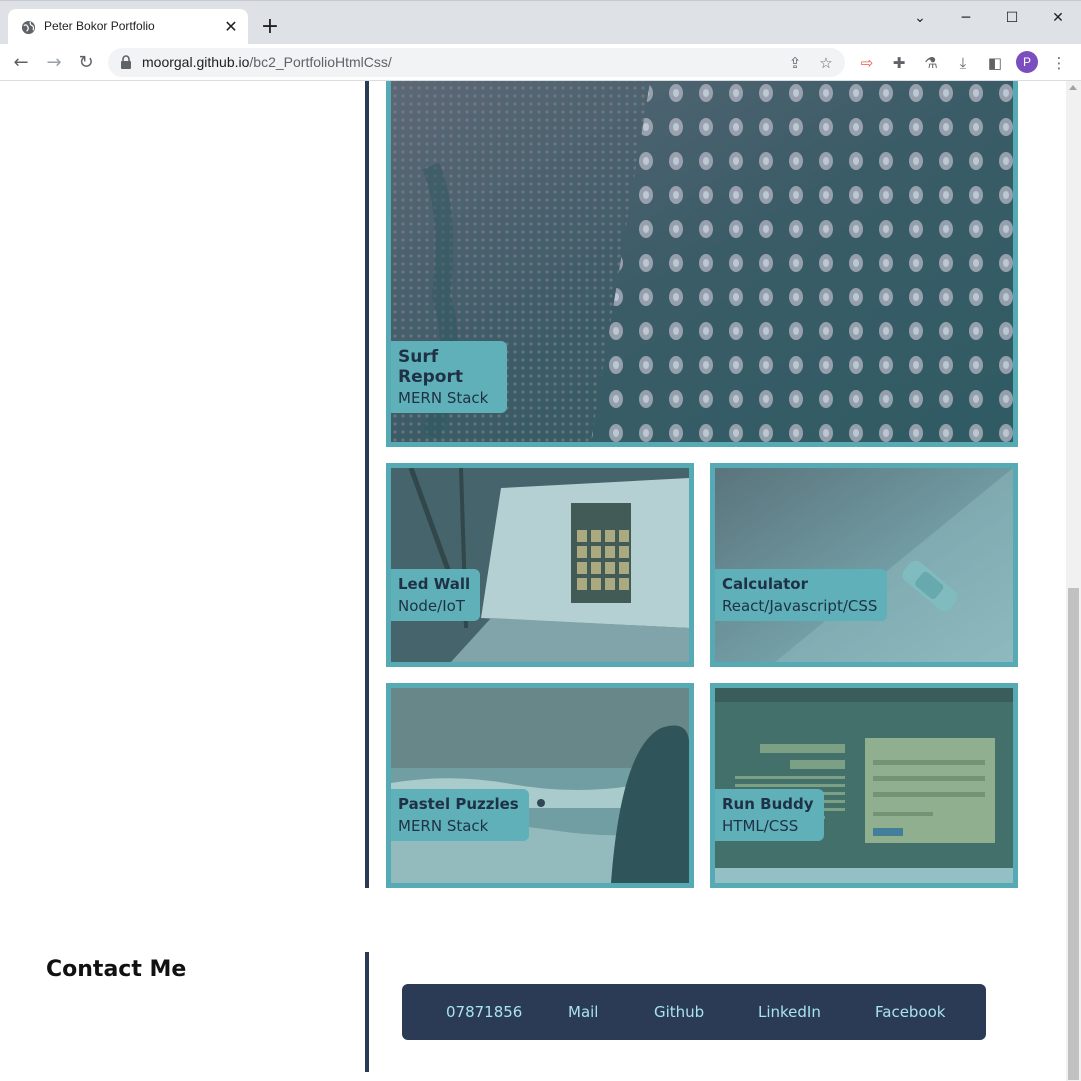 Image resolution: width=1081 pixels, height=1081 pixels. What do you see at coordinates (367, 484) in the screenshot?
I see `work-section-rule` at bounding box center [367, 484].